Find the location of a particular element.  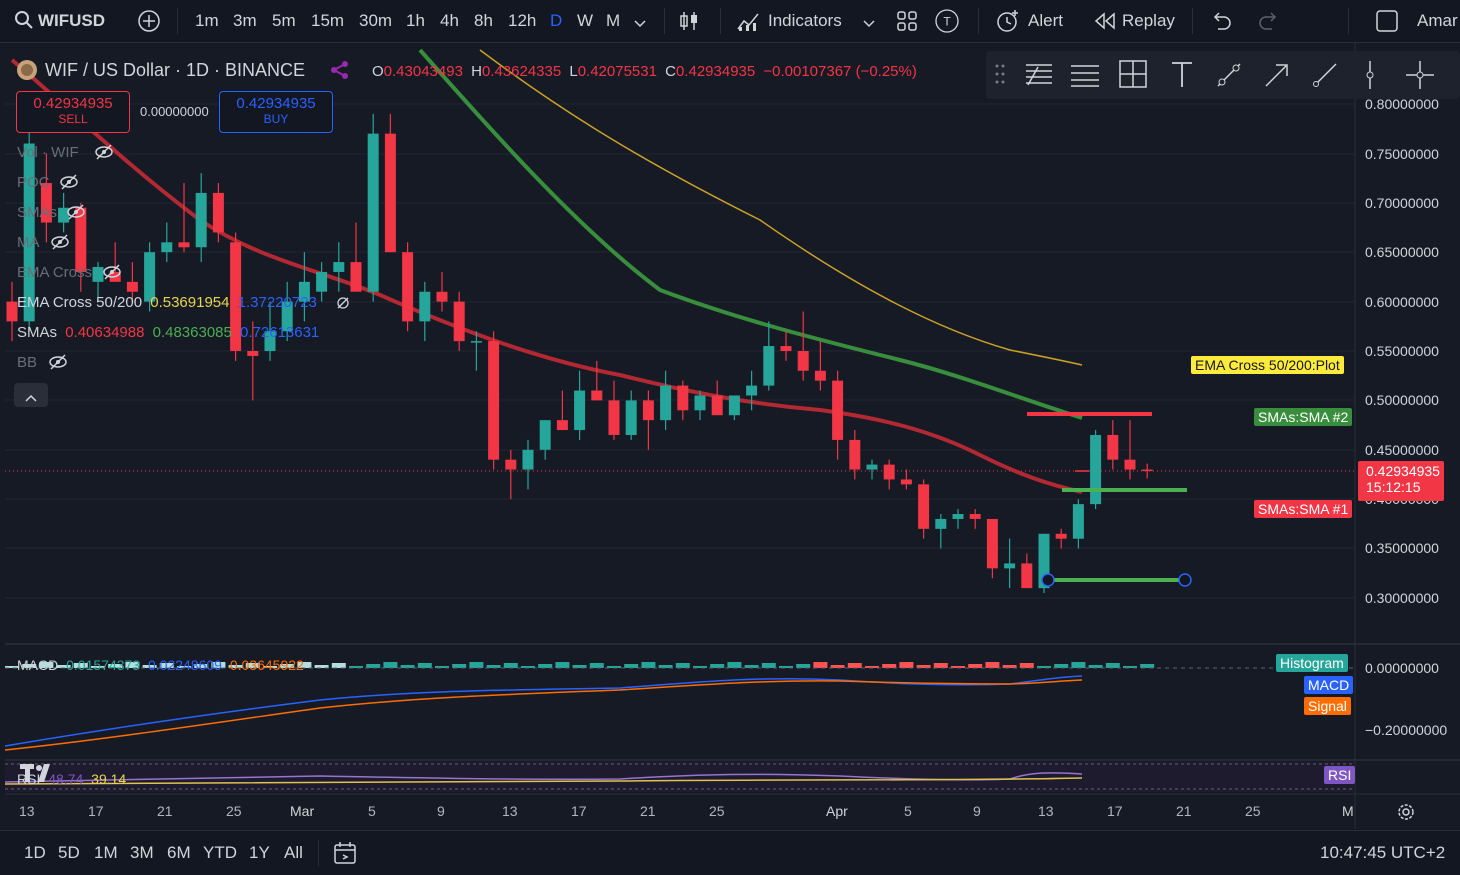

macd-legend-value-1: 0.01574373 is located at coordinates (103, 665).